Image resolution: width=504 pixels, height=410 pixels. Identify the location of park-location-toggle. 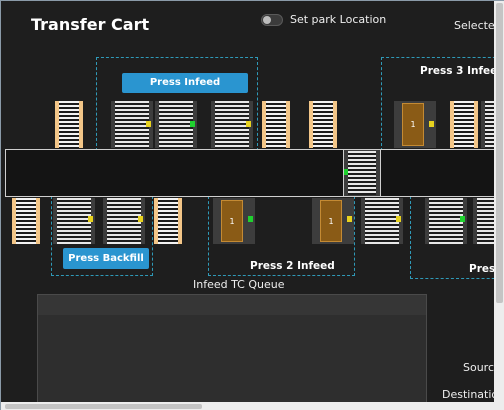
(272, 20).